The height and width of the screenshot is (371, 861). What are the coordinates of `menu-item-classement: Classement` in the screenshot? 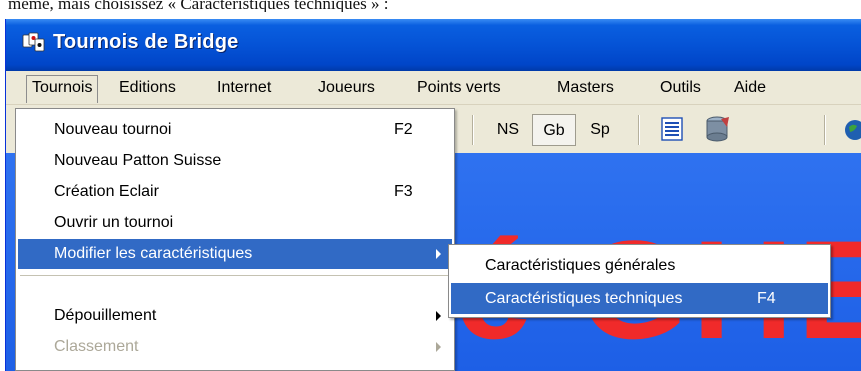 It's located at (235, 347).